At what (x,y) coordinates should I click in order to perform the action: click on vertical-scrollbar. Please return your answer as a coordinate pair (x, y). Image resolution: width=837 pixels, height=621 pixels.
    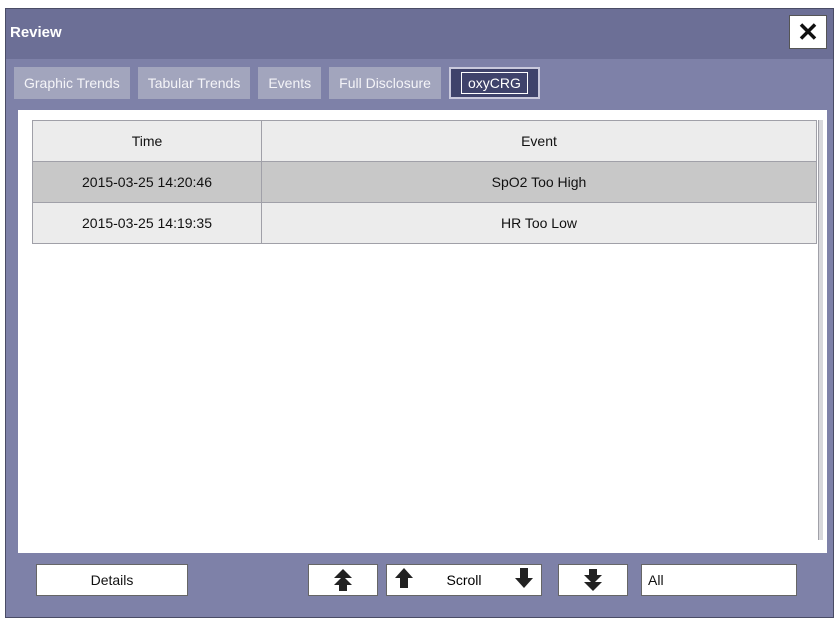
    Looking at the image, I should click on (820, 330).